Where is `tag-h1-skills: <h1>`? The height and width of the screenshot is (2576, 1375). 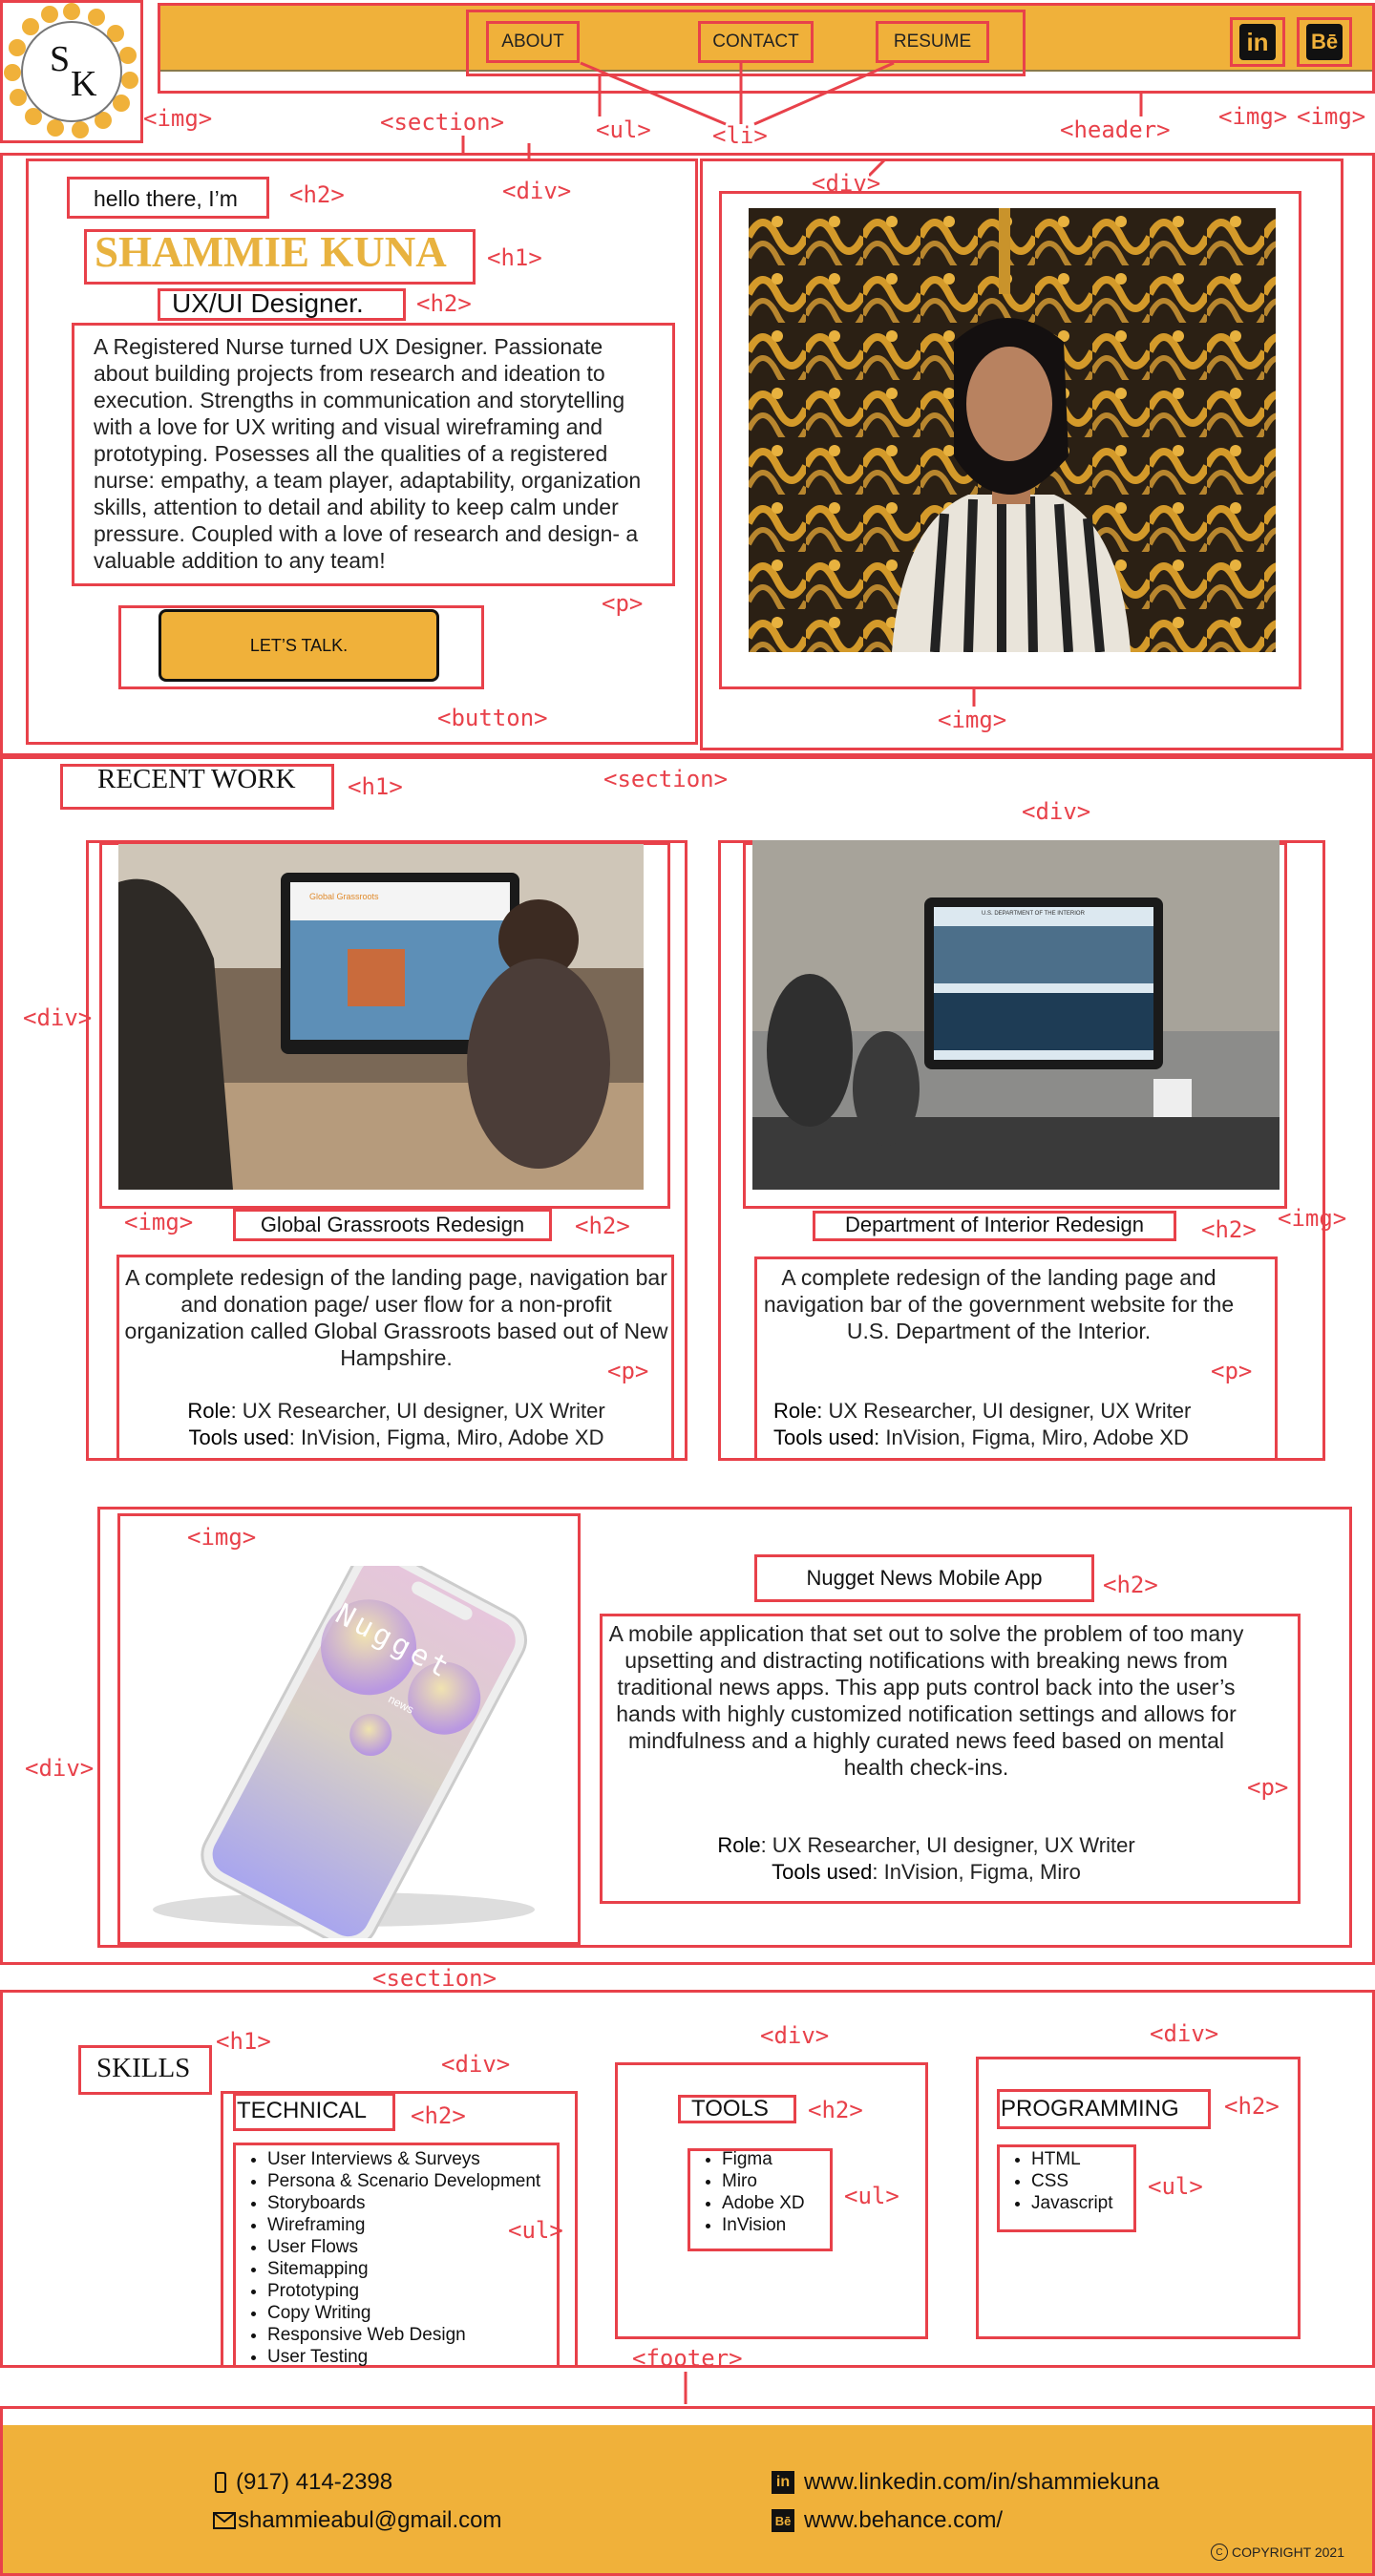
tag-h1-skills: <h1> is located at coordinates (244, 2041).